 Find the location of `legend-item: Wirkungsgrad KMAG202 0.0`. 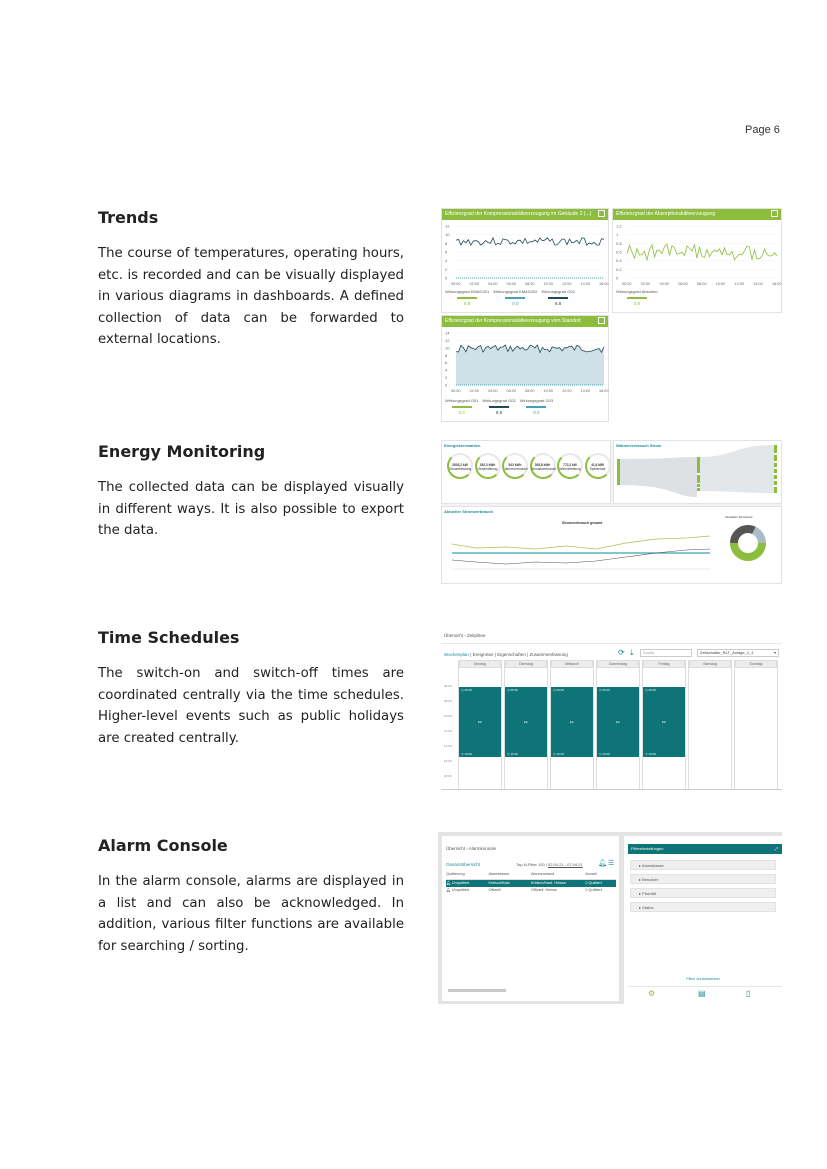

legend-item: Wirkungsgrad KMAG202 0.0 is located at coordinates (515, 297).